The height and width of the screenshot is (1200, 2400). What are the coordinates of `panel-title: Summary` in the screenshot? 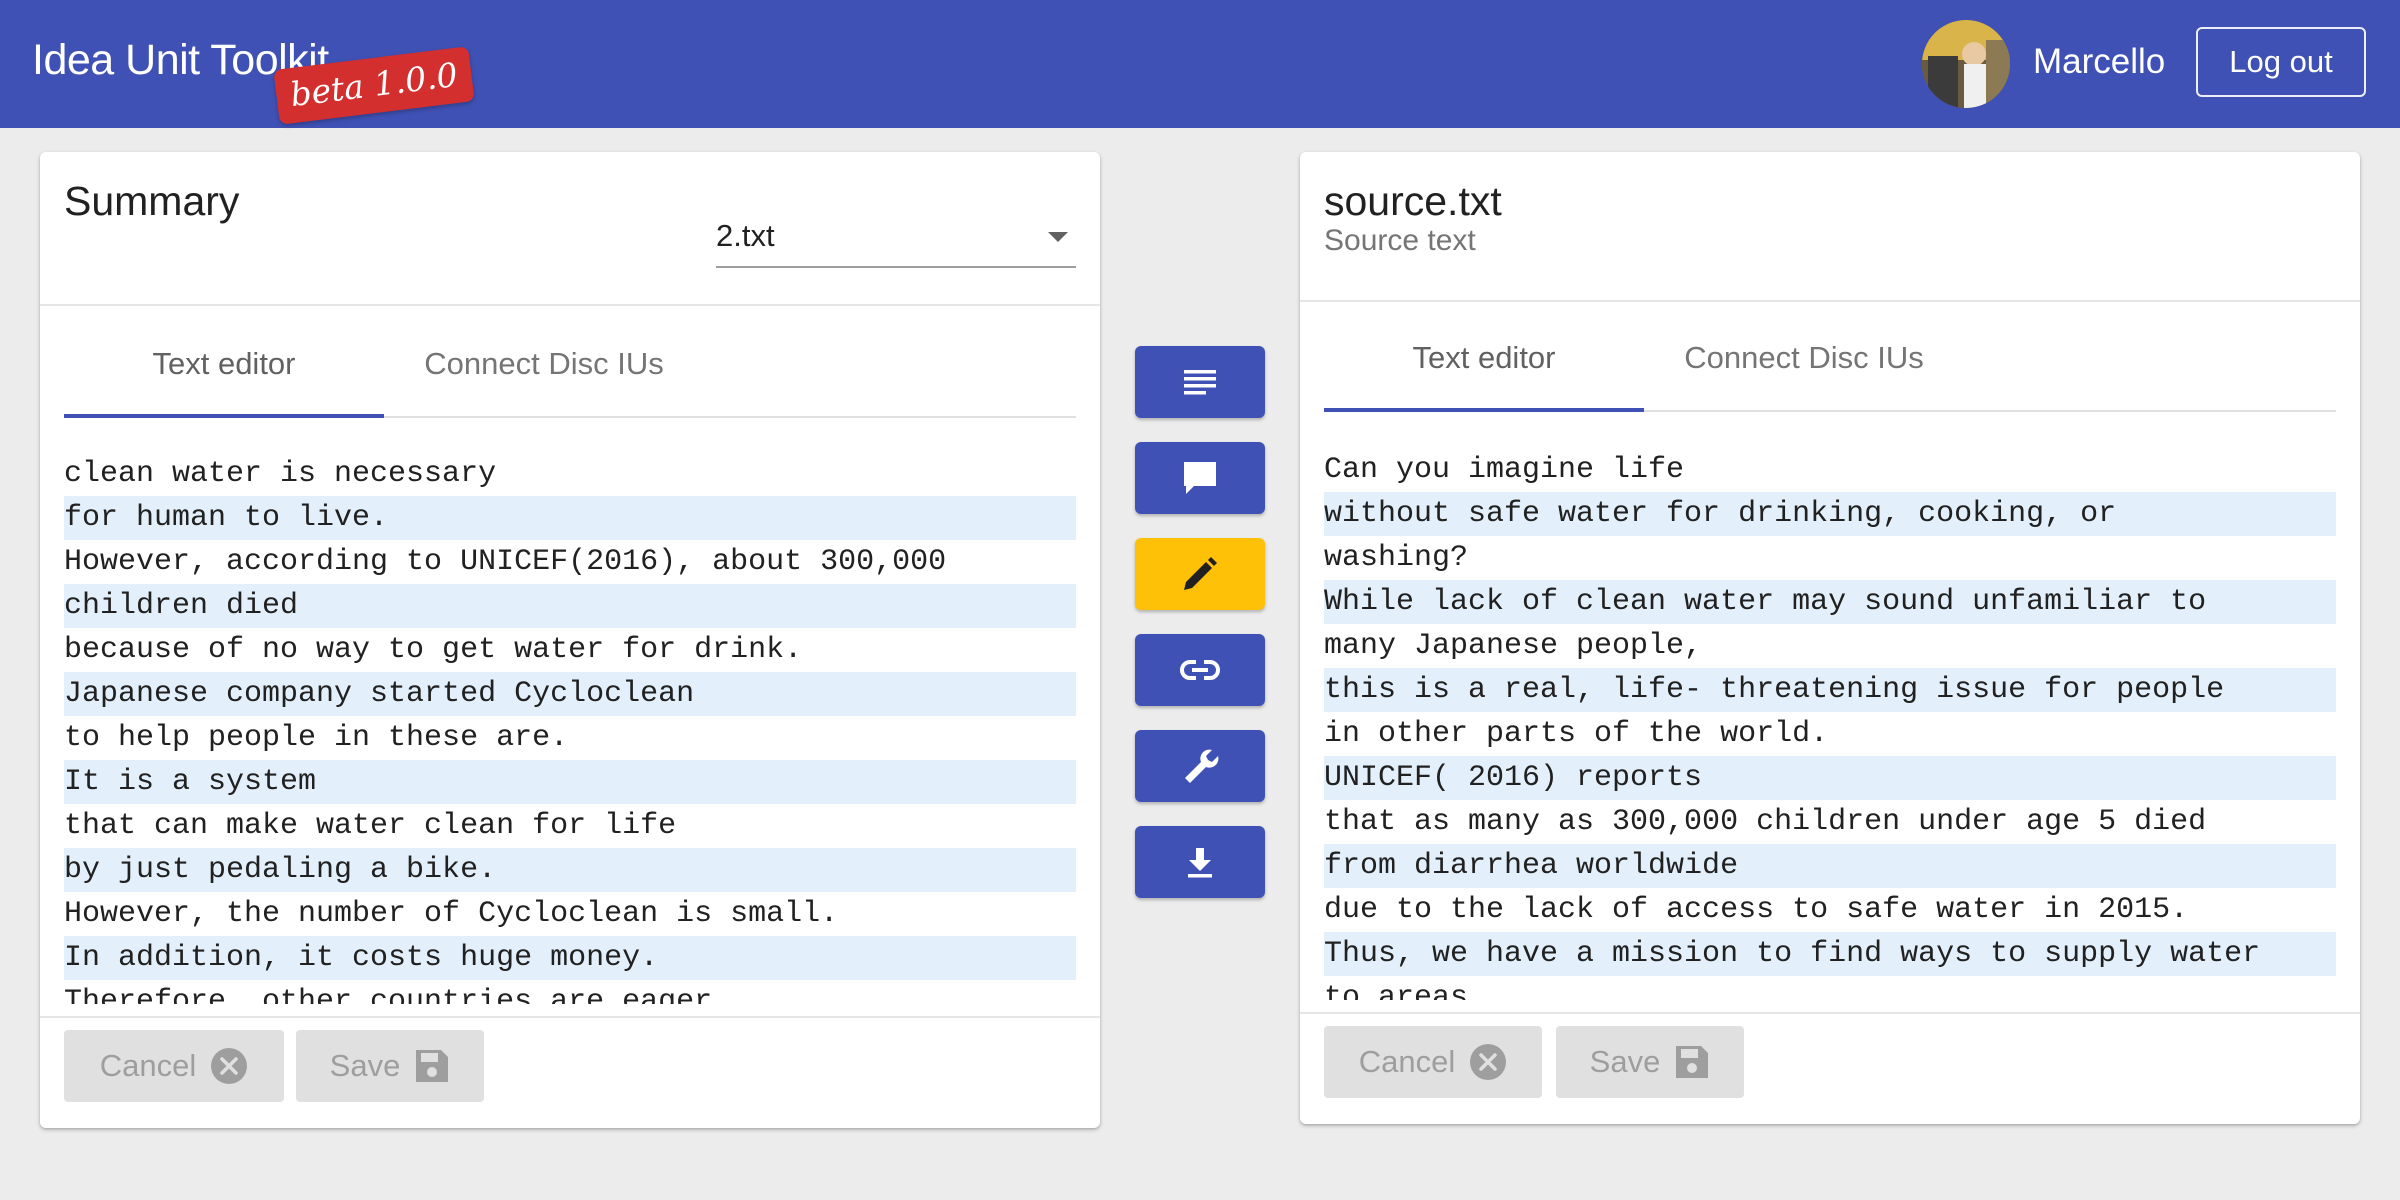 It's located at (152, 201).